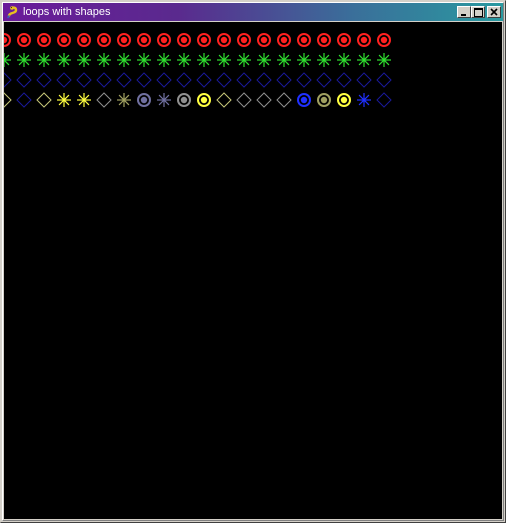 This screenshot has width=506, height=523. I want to click on maximize-icon, so click(478, 12).